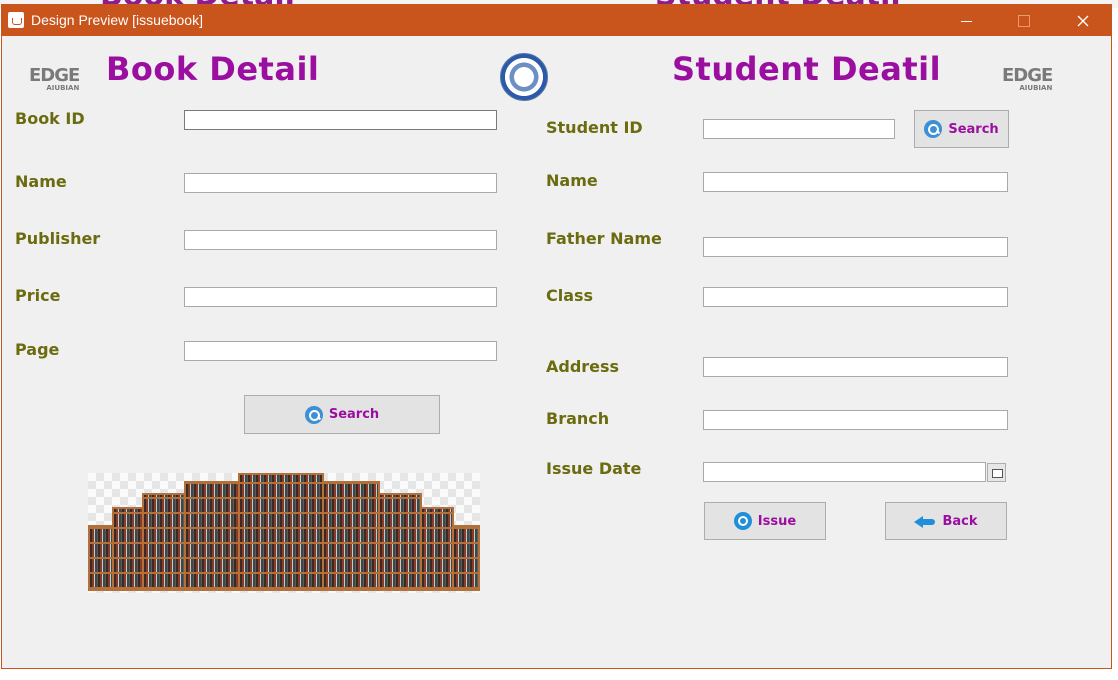 Image resolution: width=1118 pixels, height=680 pixels. What do you see at coordinates (844, 472) in the screenshot?
I see `issue-date-input` at bounding box center [844, 472].